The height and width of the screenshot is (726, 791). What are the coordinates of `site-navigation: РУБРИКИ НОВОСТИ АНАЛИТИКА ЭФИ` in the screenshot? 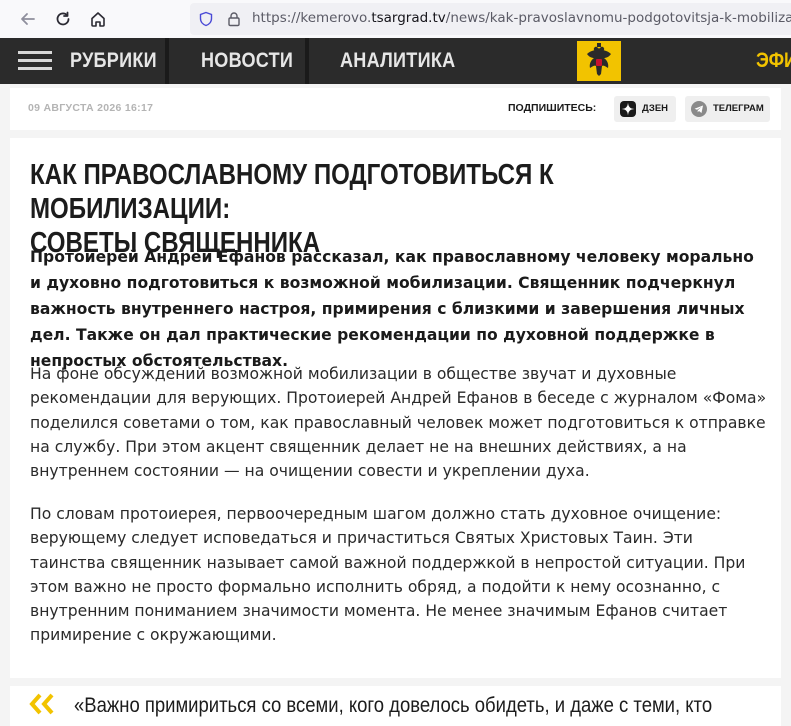 It's located at (395, 61).